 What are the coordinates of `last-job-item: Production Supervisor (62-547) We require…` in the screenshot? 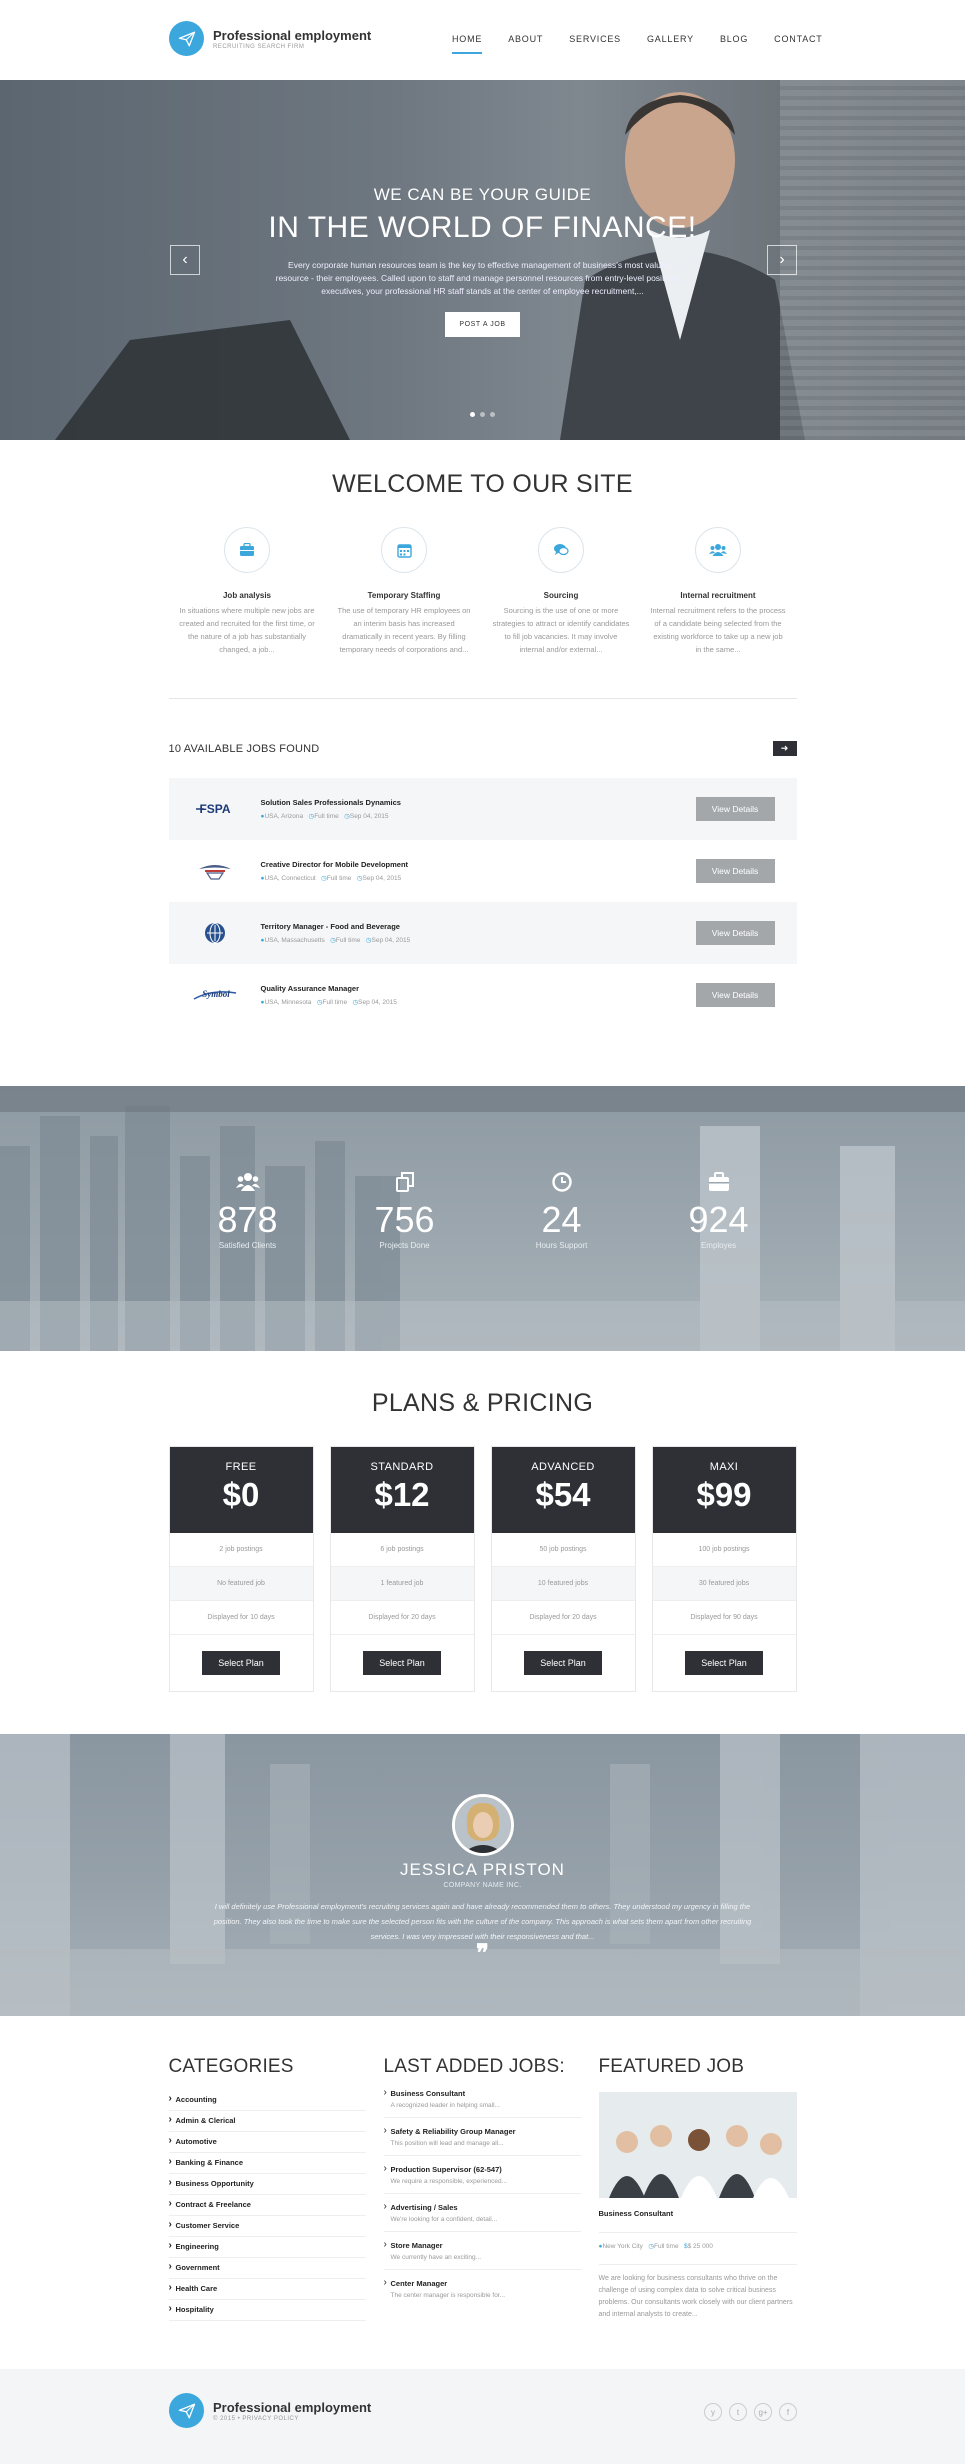 It's located at (482, 2178).